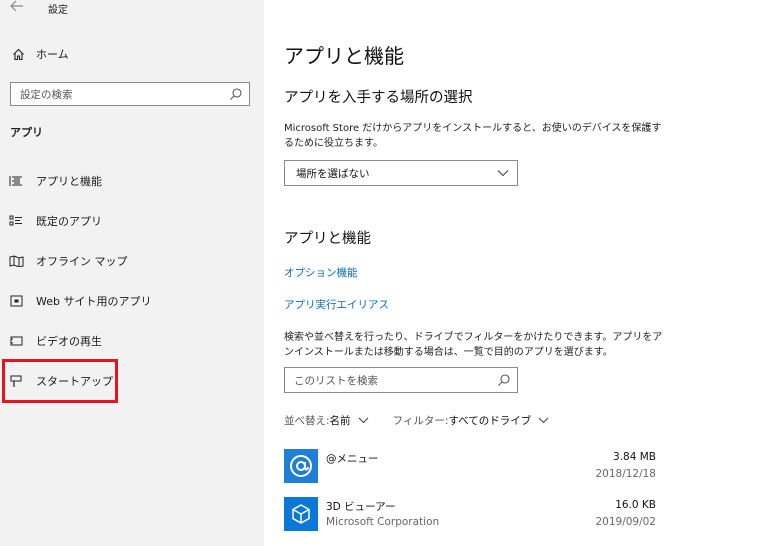 The height and width of the screenshot is (546, 768). I want to click on title-bar: 設定, so click(132, 9).